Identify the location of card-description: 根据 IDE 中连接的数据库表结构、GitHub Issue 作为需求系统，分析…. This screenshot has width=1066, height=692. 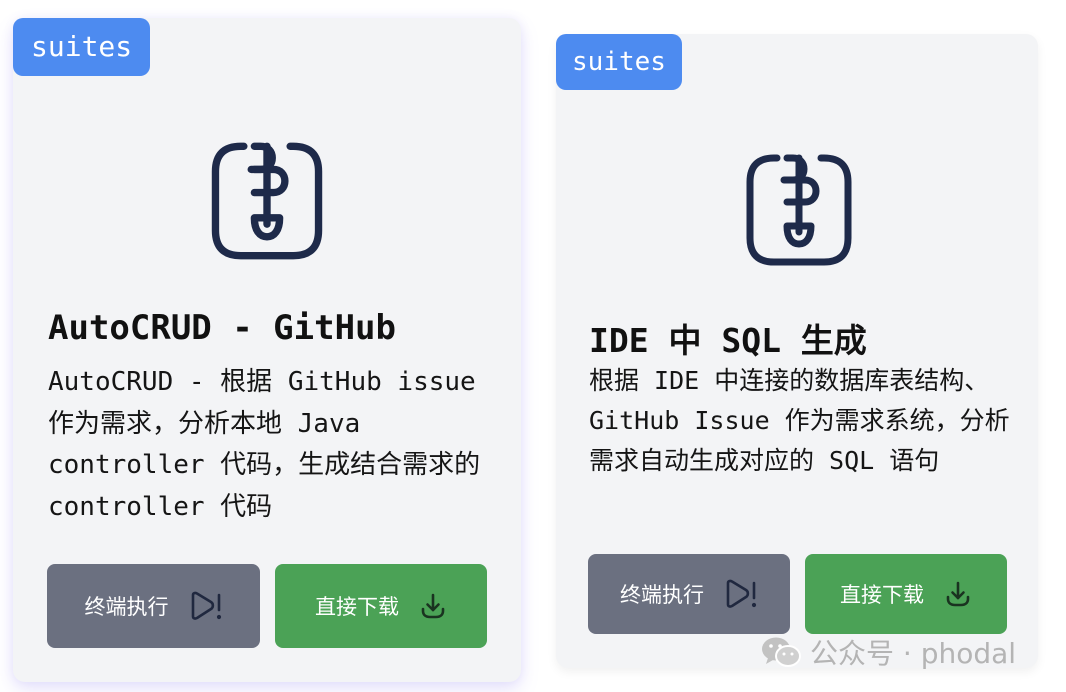
(799, 420).